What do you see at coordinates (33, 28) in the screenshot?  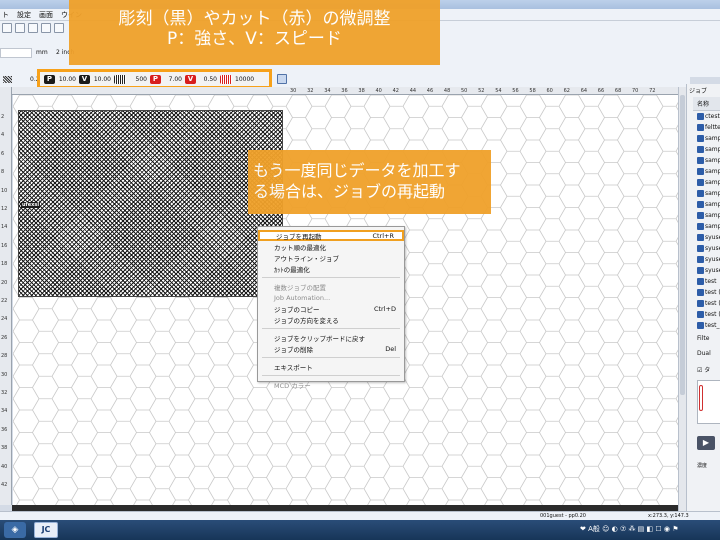 I see `layout-icon` at bounding box center [33, 28].